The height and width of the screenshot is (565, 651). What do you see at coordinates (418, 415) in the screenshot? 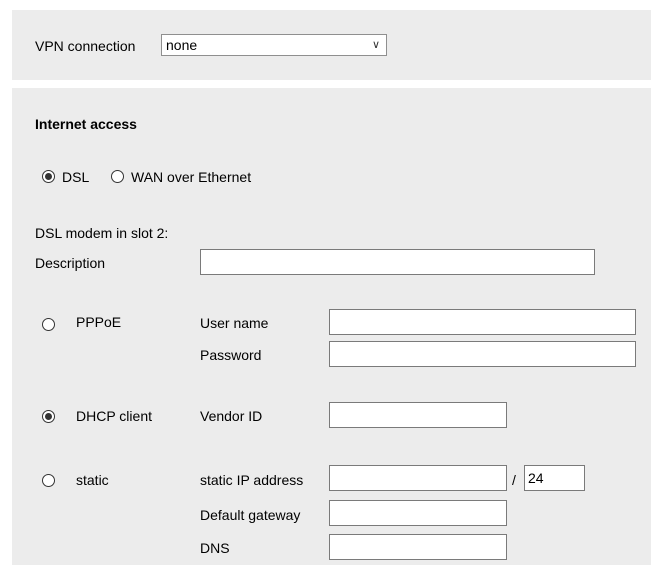
I see `vendor-id-input` at bounding box center [418, 415].